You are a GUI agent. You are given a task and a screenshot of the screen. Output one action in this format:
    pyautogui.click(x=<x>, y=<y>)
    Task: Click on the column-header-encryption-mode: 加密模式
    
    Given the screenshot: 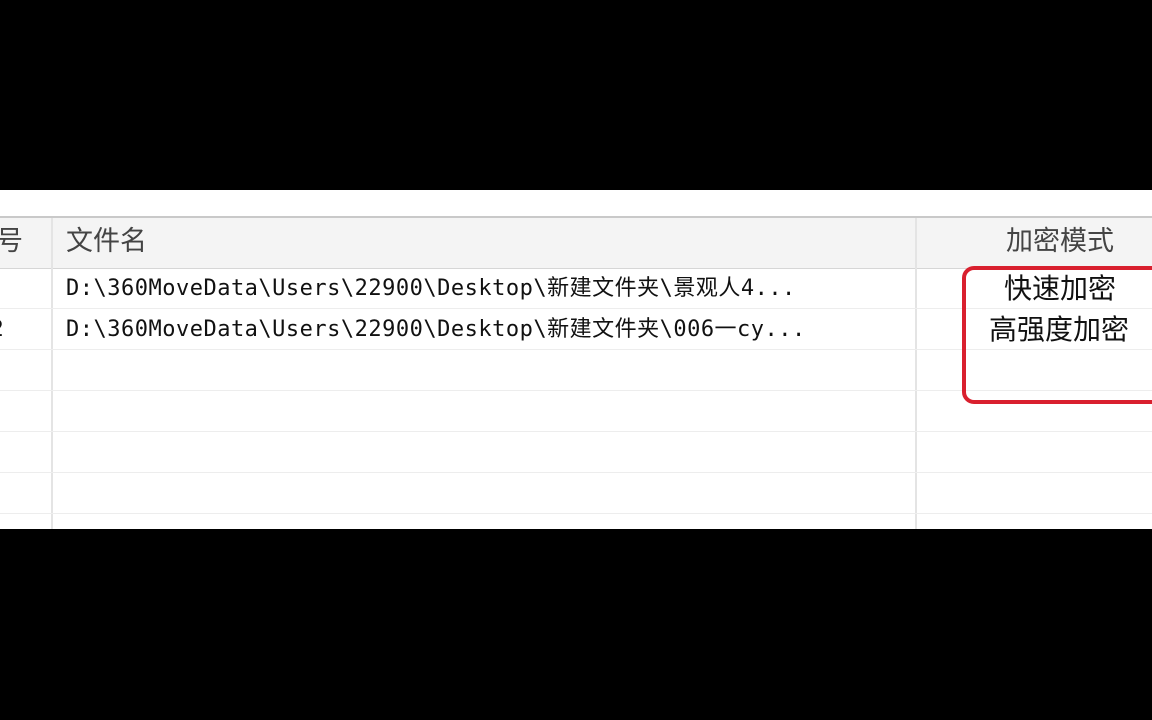 What is the action you would take?
    pyautogui.click(x=1060, y=242)
    